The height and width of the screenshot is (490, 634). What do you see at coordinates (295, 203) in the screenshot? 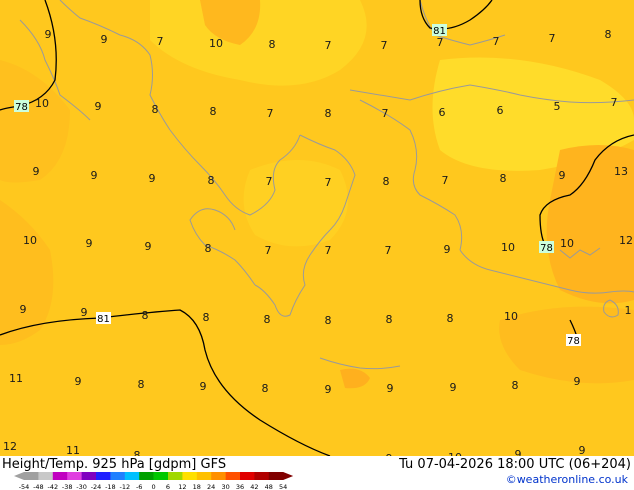
I see `warm-field-light-aegean` at bounding box center [295, 203].